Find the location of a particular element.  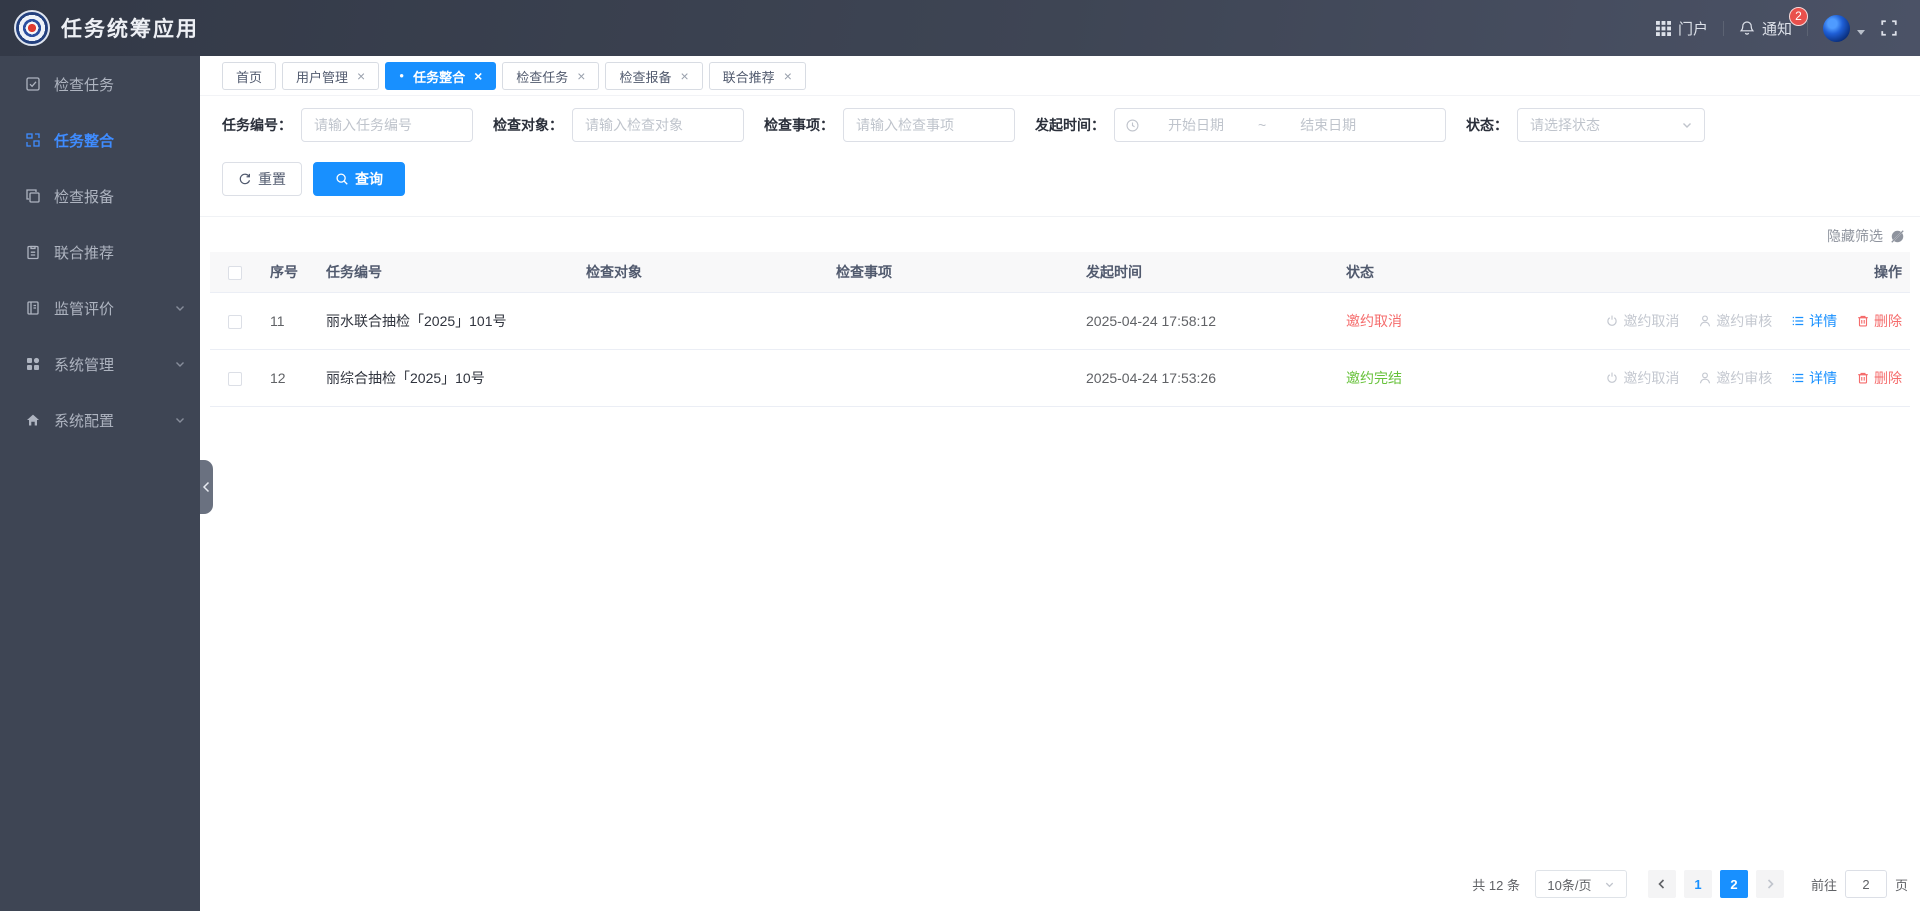

cell-index: 12 is located at coordinates (282, 378).